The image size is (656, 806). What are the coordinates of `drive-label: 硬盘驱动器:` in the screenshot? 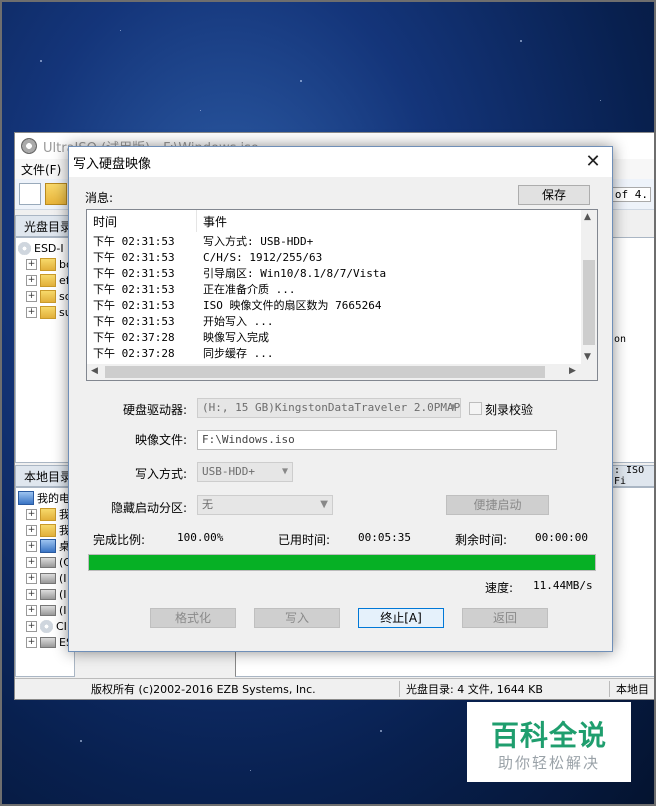 It's located at (155, 410).